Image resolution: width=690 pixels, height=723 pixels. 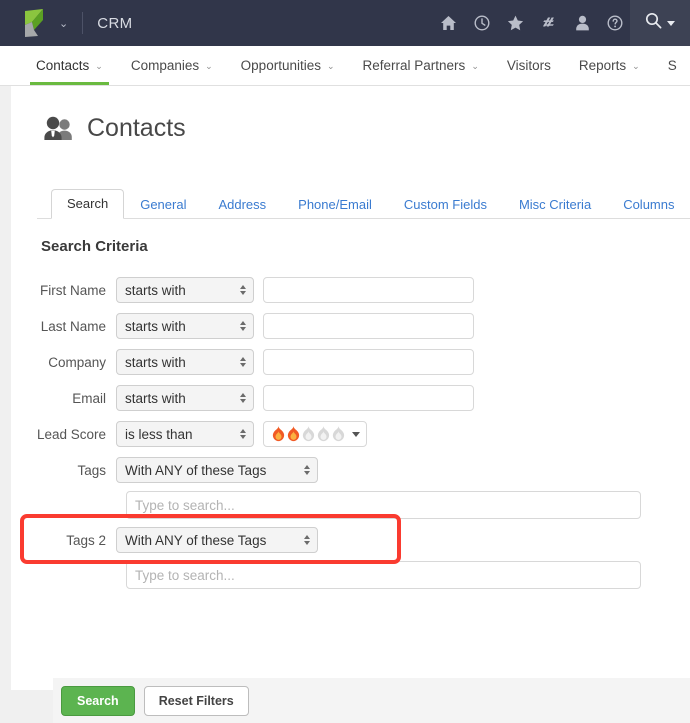 What do you see at coordinates (86, 540) in the screenshot?
I see `field-label: Tags 2` at bounding box center [86, 540].